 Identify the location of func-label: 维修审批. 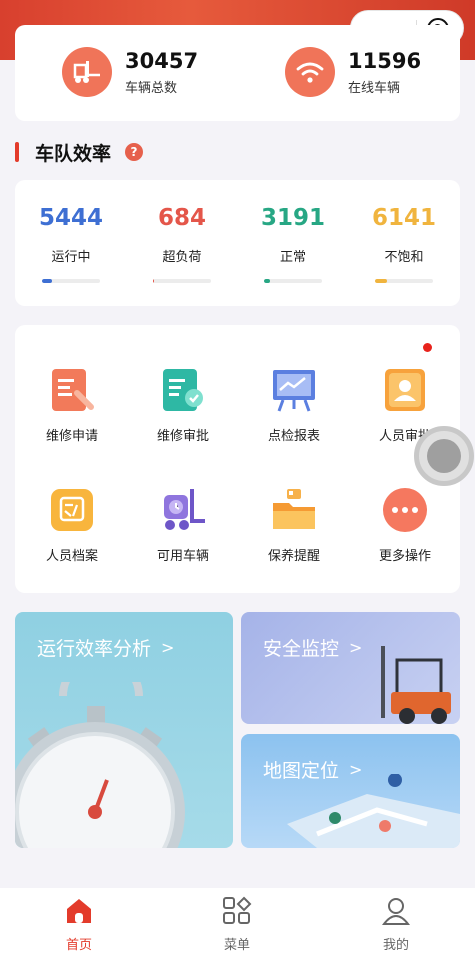
(182, 436).